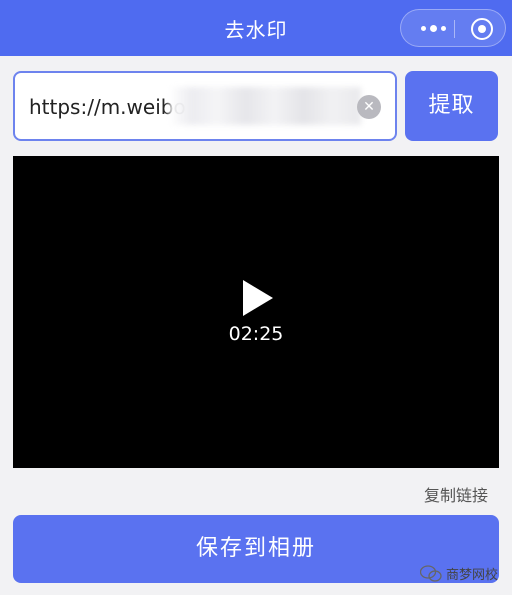 Image resolution: width=512 pixels, height=595 pixels. Describe the element at coordinates (256, 334) in the screenshot. I see `video-duration: 02:25` at that location.